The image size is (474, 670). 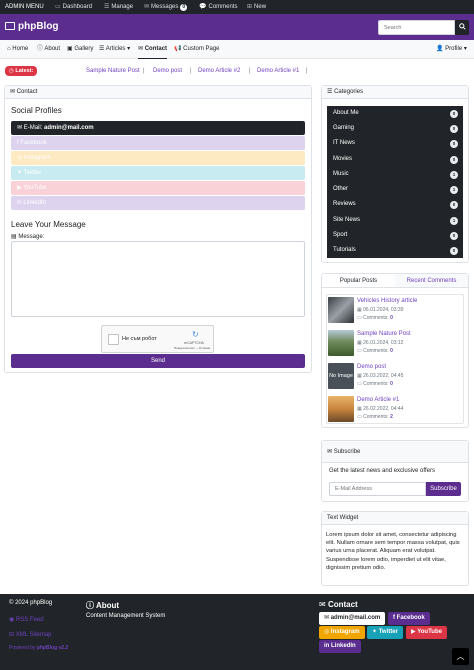 What do you see at coordinates (394, 618) in the screenshot?
I see `facebook-icon: f` at bounding box center [394, 618].